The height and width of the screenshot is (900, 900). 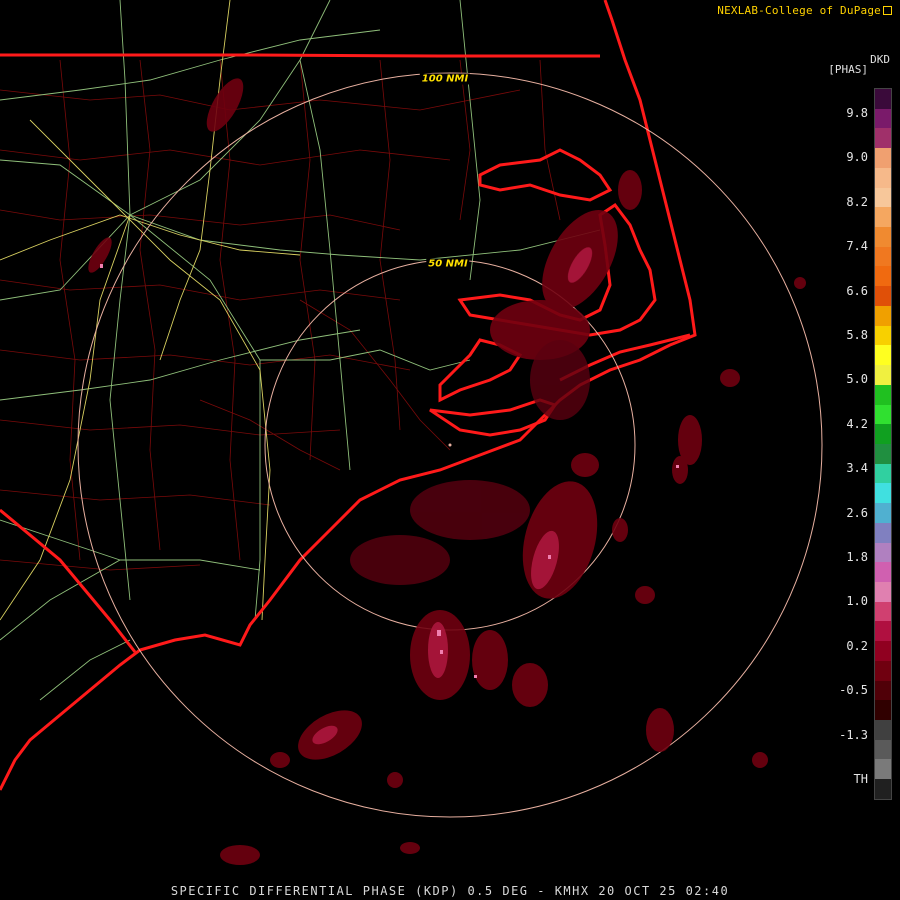 I want to click on color-scale-label: -1.3, so click(x=853, y=734).